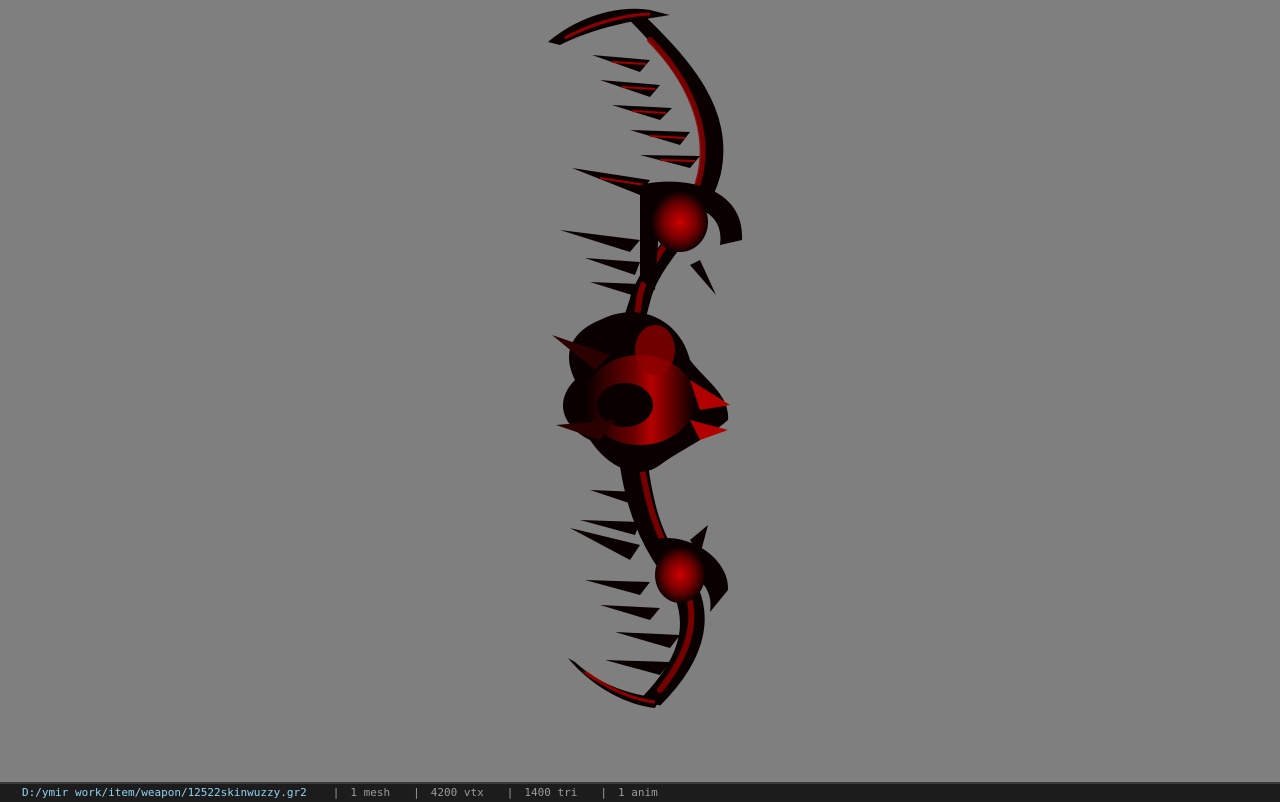 This screenshot has width=1280, height=802. What do you see at coordinates (551, 792) in the screenshot?
I see `triangle-count: 1400 tri` at bounding box center [551, 792].